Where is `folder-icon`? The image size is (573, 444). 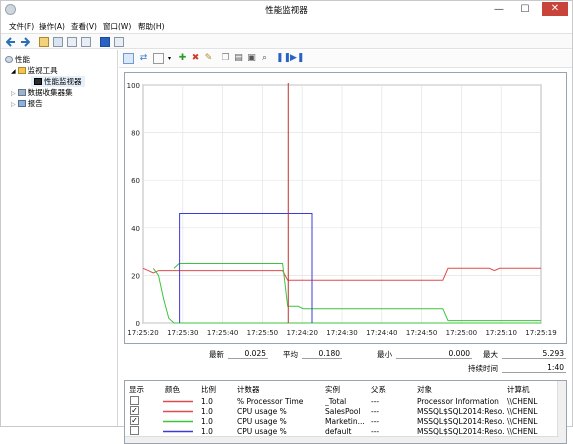 folder-icon is located at coordinates (21, 70).